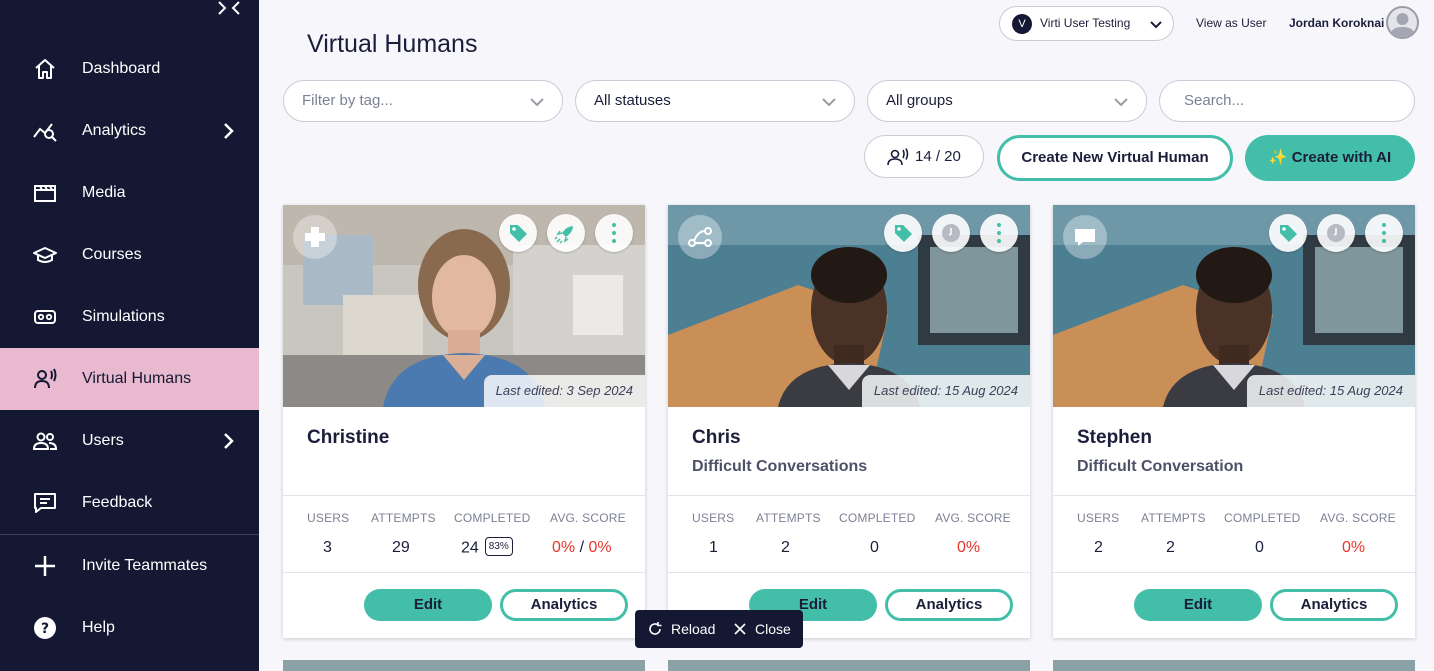 The height and width of the screenshot is (671, 1434). I want to click on status-filter-select: All statuses, so click(715, 101).